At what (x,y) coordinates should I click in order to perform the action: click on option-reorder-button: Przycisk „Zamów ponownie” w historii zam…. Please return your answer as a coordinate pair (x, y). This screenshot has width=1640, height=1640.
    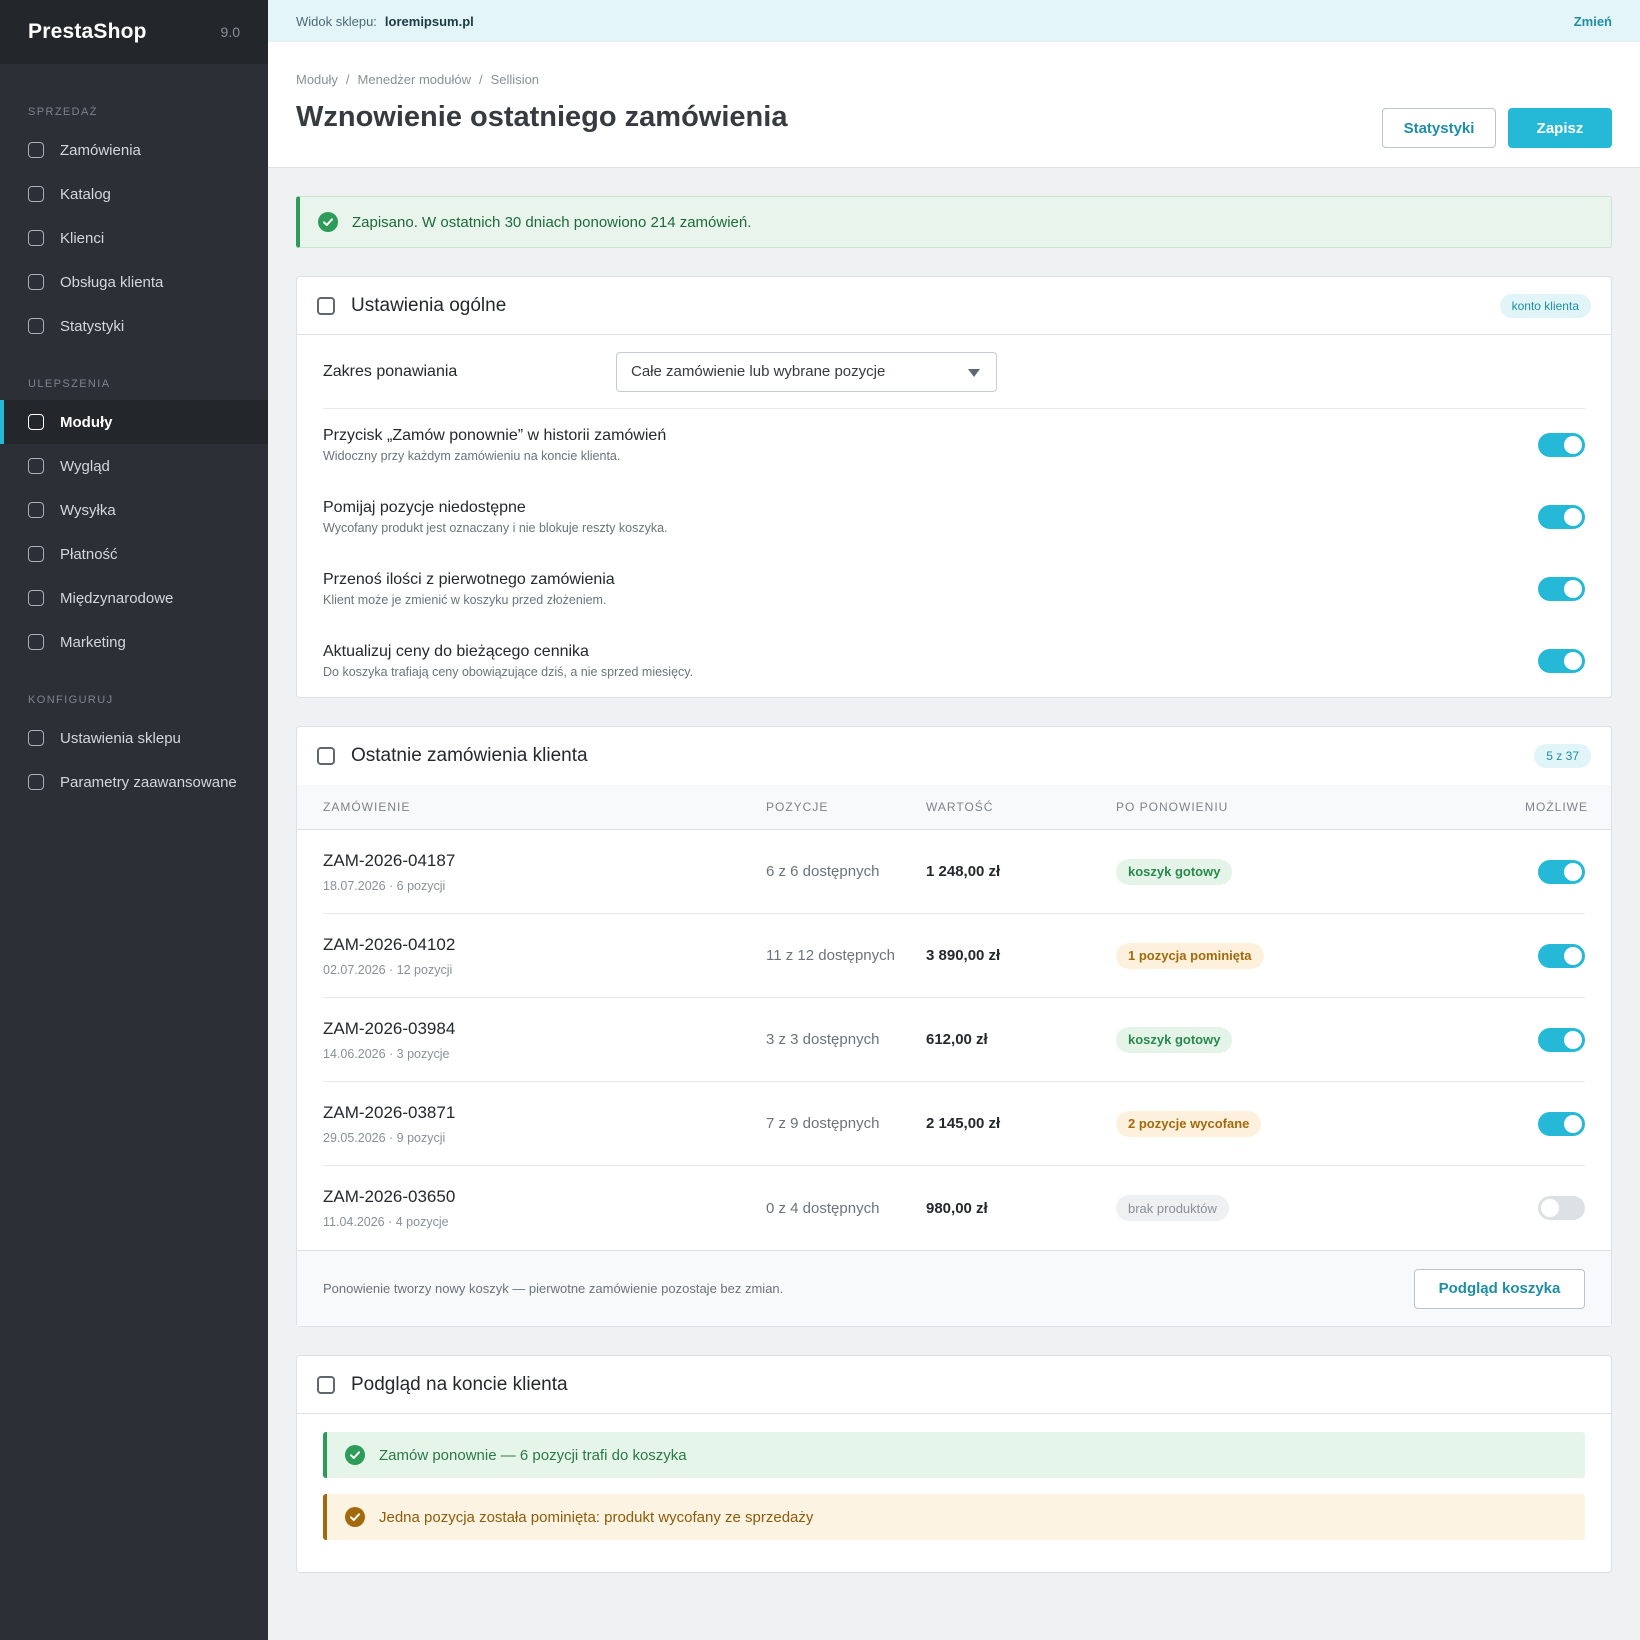
    Looking at the image, I should click on (954, 445).